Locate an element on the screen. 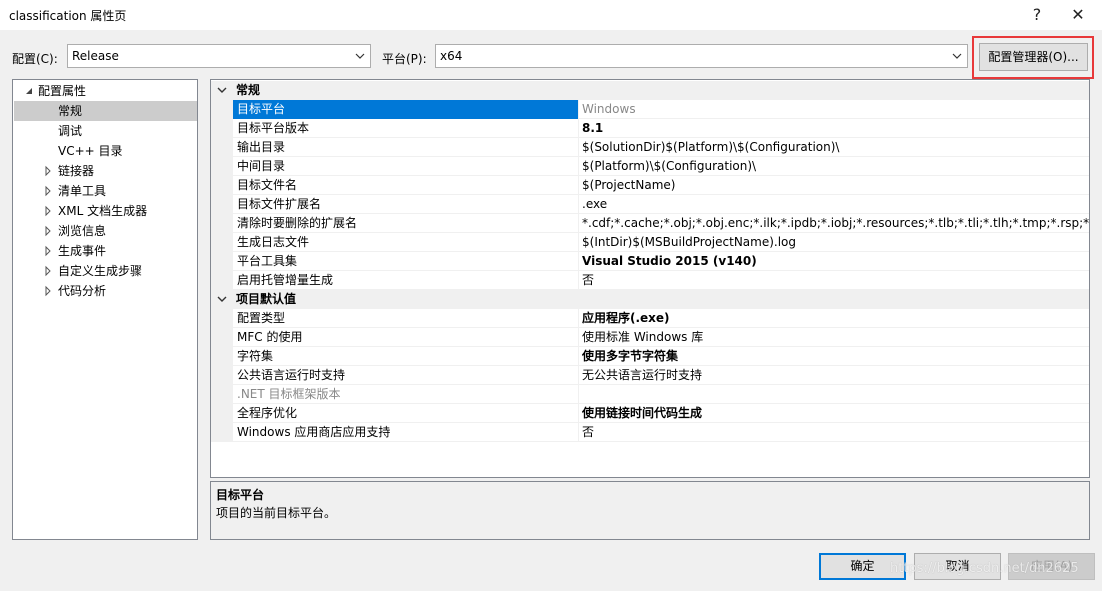  property-value: $(IntDir)$(MSBuildProjectName).log is located at coordinates (833, 242).